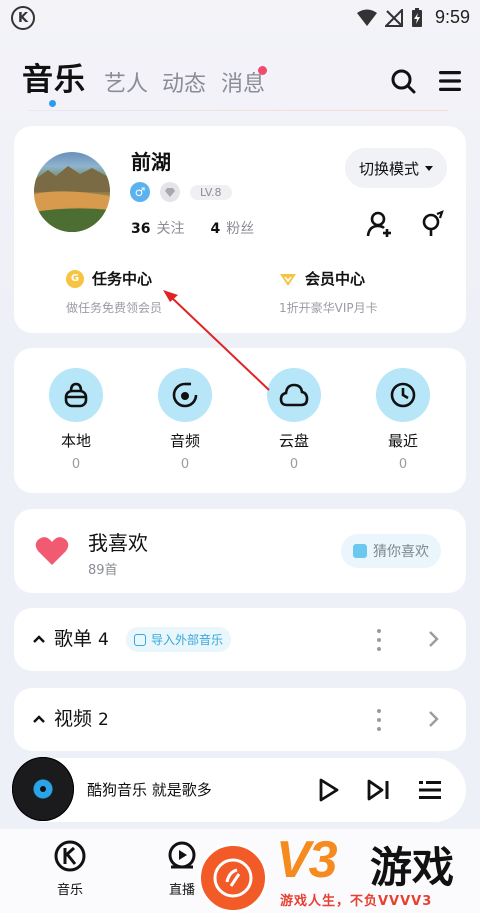 The image size is (480, 913). What do you see at coordinates (170, 229) in the screenshot?
I see `following-label: 关注` at bounding box center [170, 229].